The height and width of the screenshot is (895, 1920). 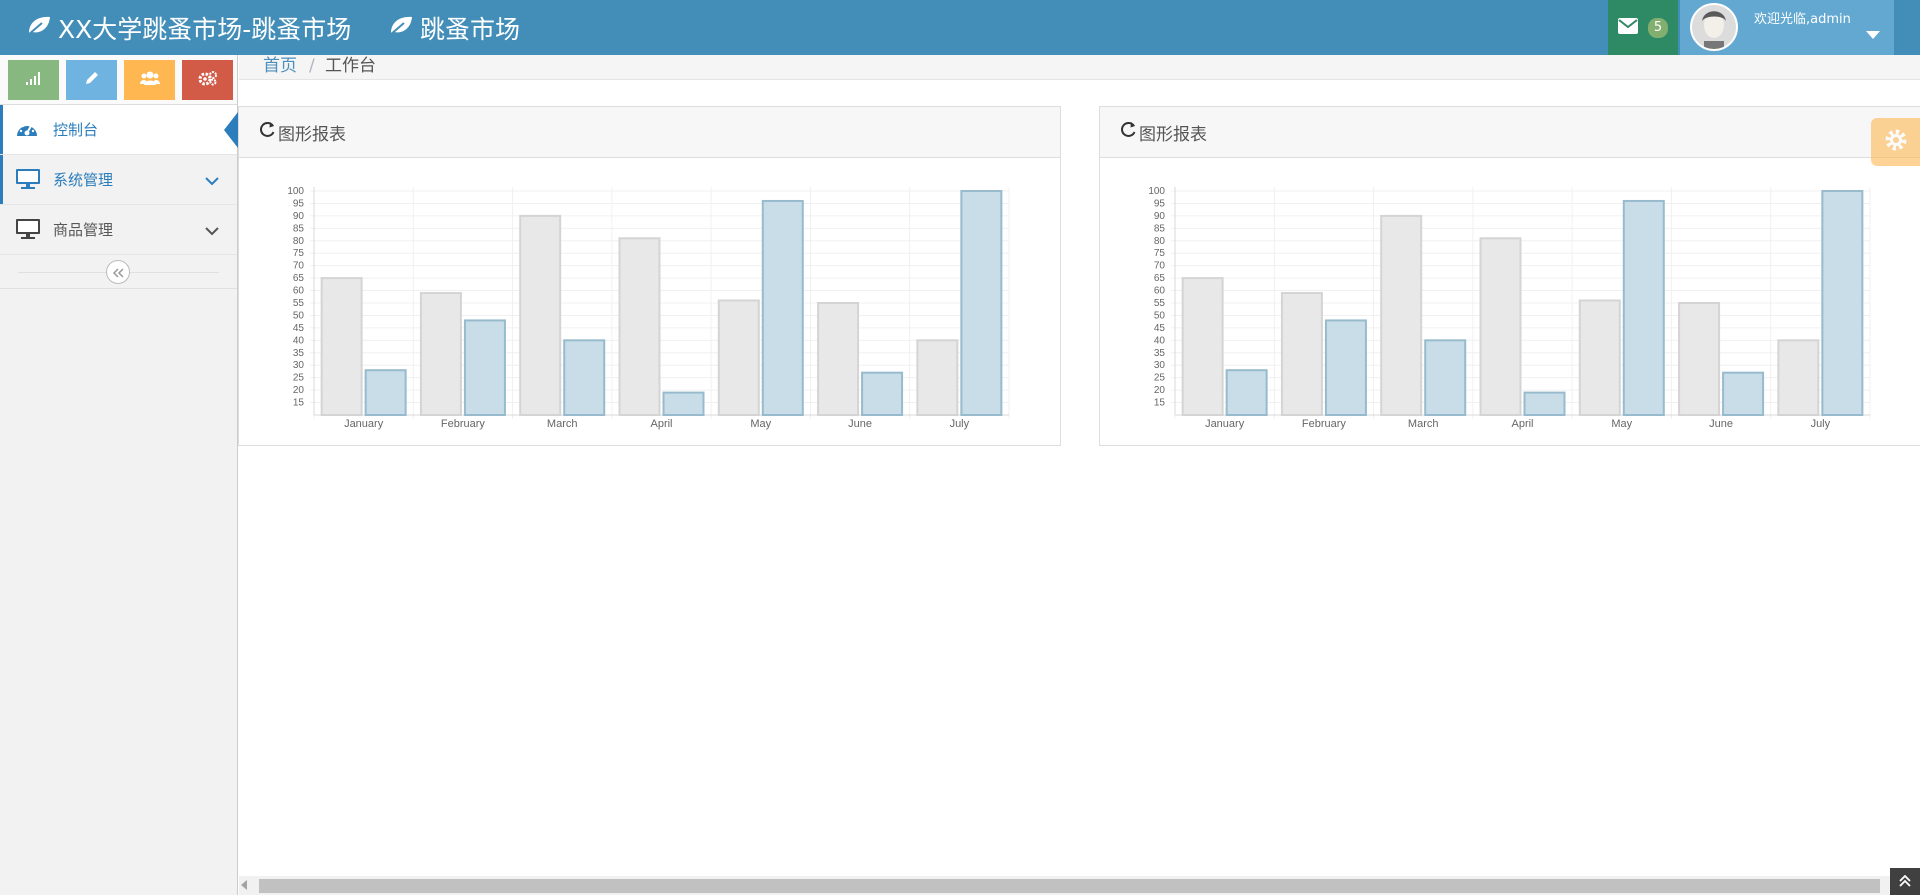 What do you see at coordinates (244, 885) in the screenshot?
I see `scroll-left-arrow` at bounding box center [244, 885].